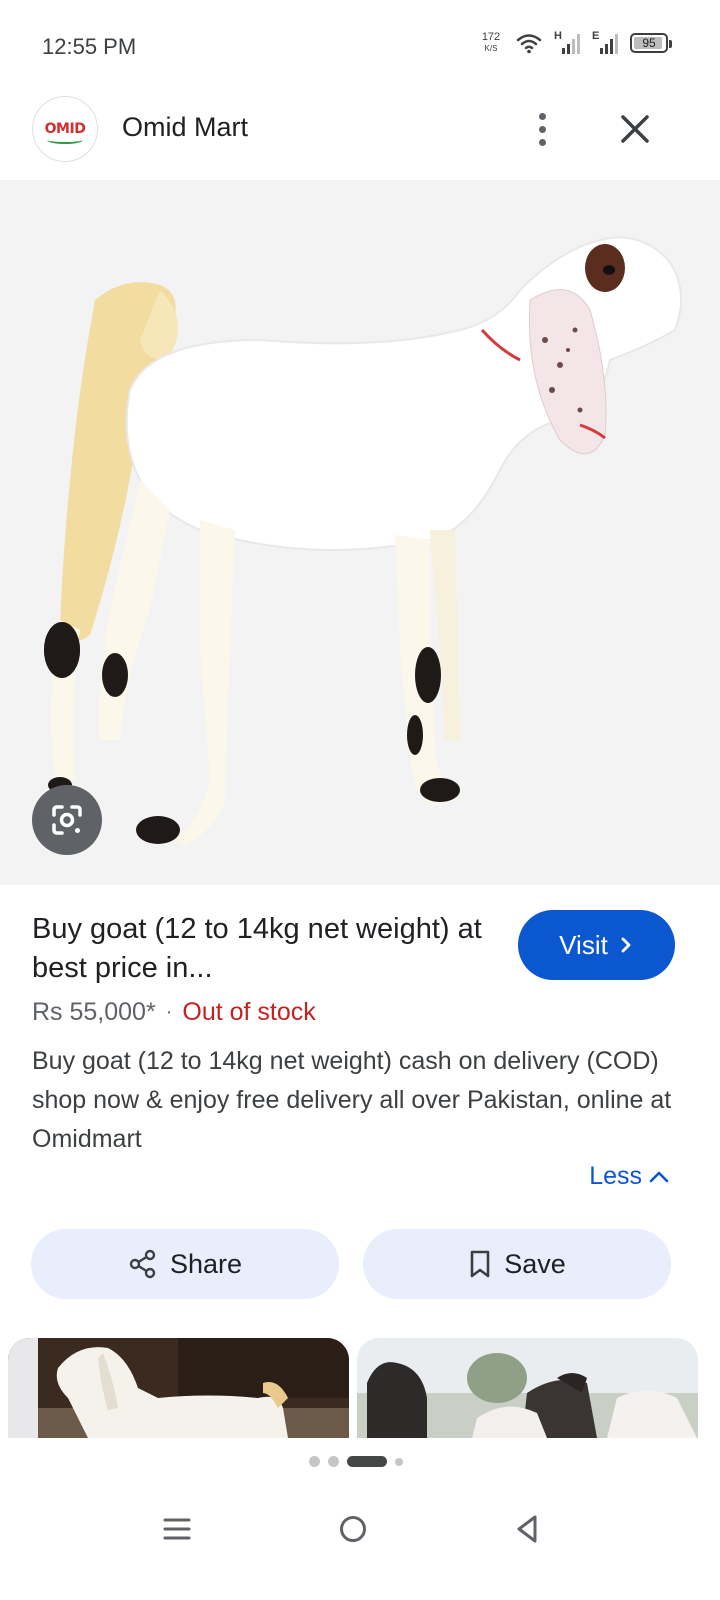  Describe the element at coordinates (480, 1264) in the screenshot. I see `bookmark-icon` at that location.